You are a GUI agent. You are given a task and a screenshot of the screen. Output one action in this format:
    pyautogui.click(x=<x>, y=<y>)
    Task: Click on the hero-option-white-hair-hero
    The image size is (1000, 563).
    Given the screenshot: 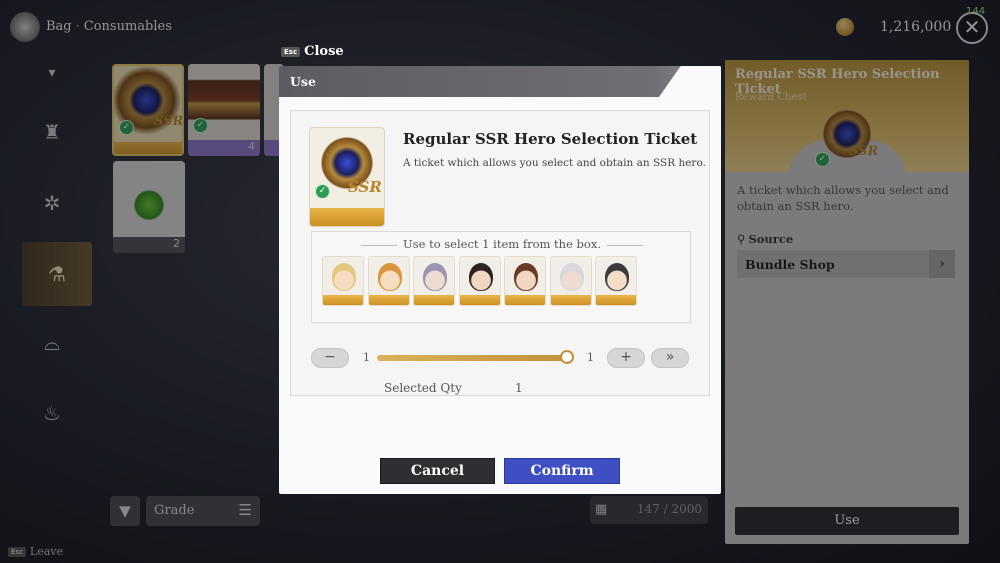 What is the action you would take?
    pyautogui.click(x=570, y=281)
    